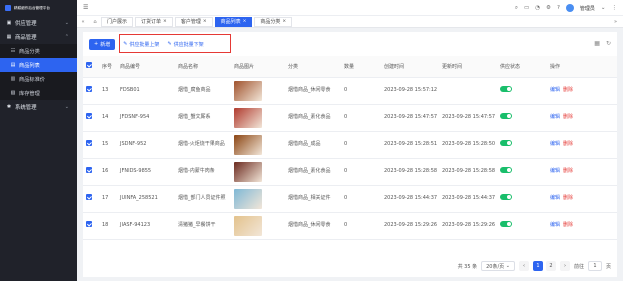 This screenshot has width=623, height=281. I want to click on prev-page-button: ‹, so click(523, 266).